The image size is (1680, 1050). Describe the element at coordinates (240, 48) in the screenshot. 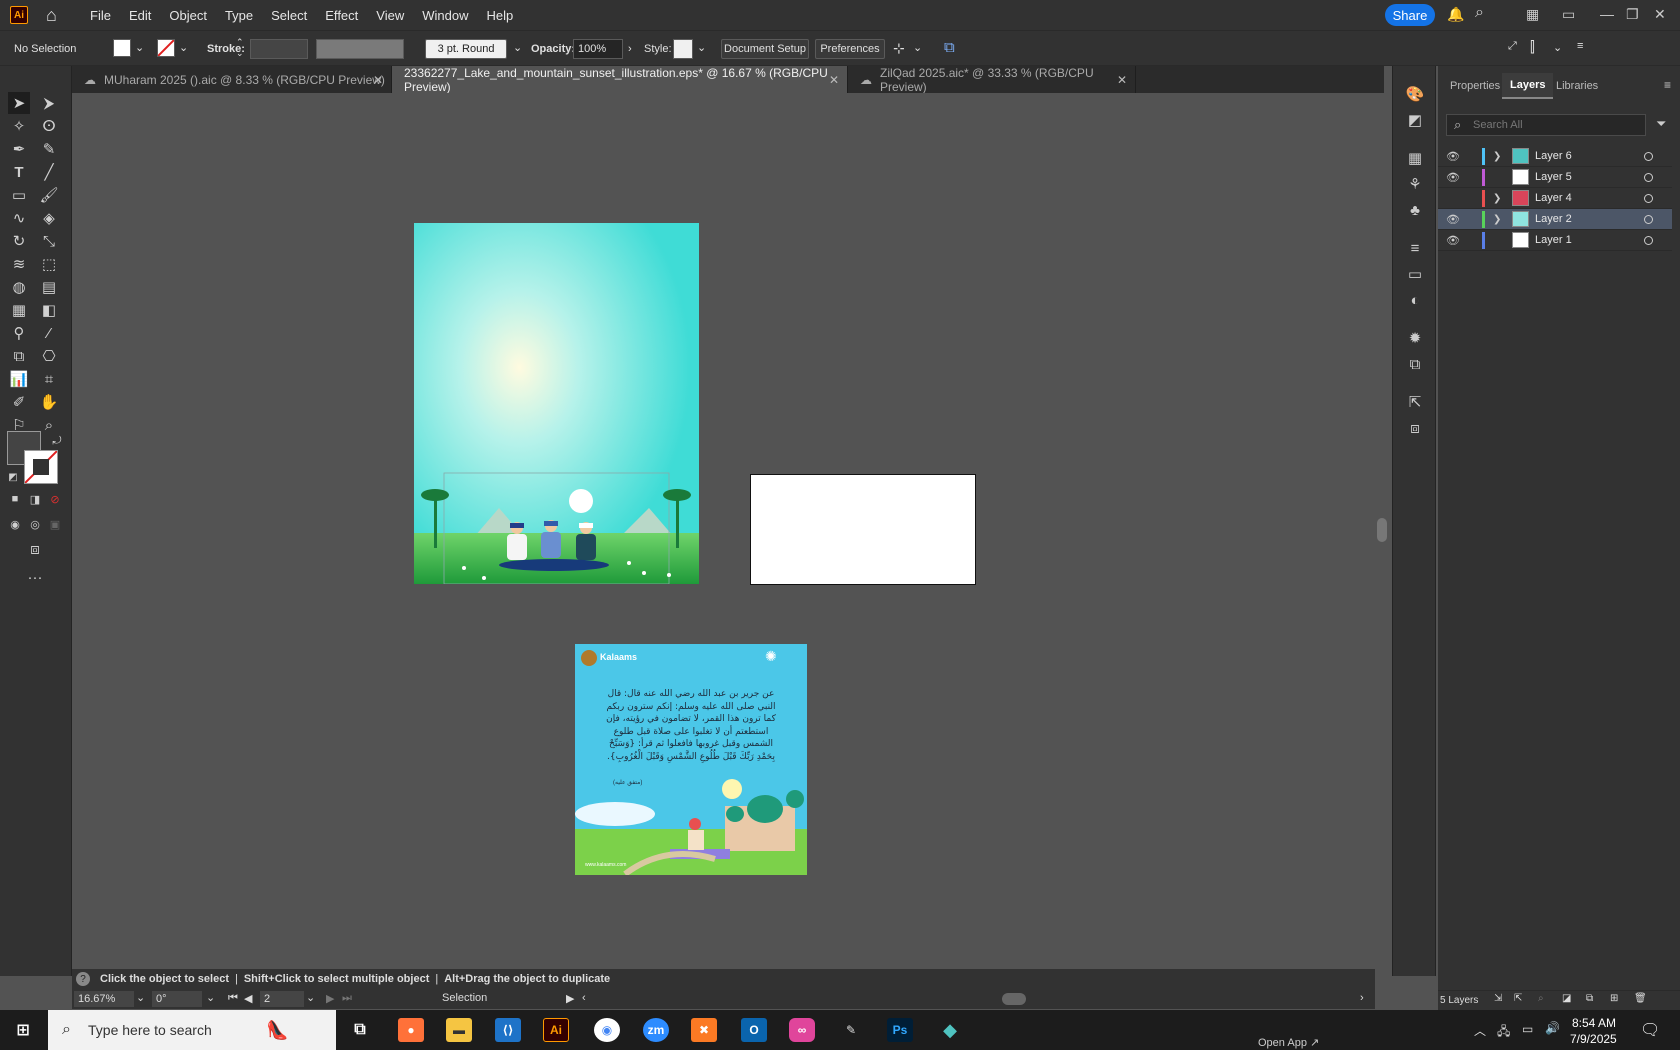

I see `stepper-icon: ⌃ ⌄` at that location.